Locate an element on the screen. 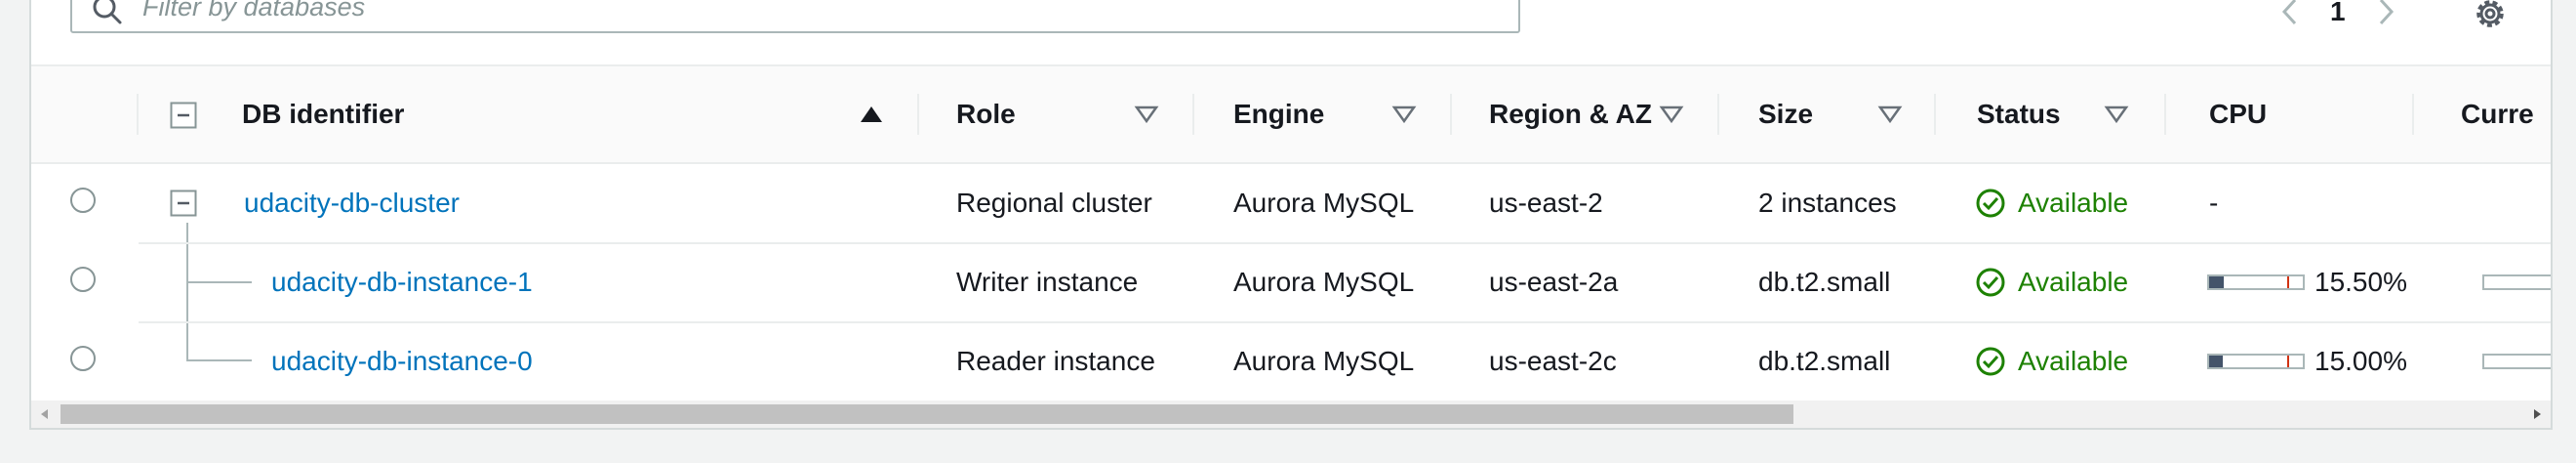  sort-ascending-icon is located at coordinates (871, 114).